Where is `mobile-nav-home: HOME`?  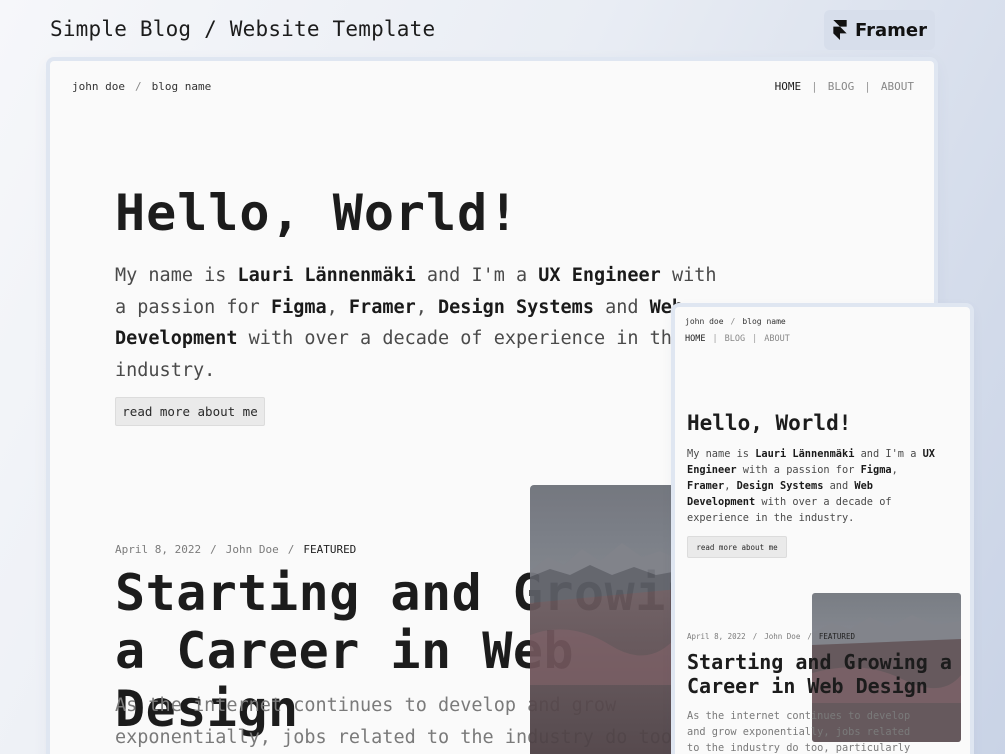
mobile-nav-home: HOME is located at coordinates (695, 339).